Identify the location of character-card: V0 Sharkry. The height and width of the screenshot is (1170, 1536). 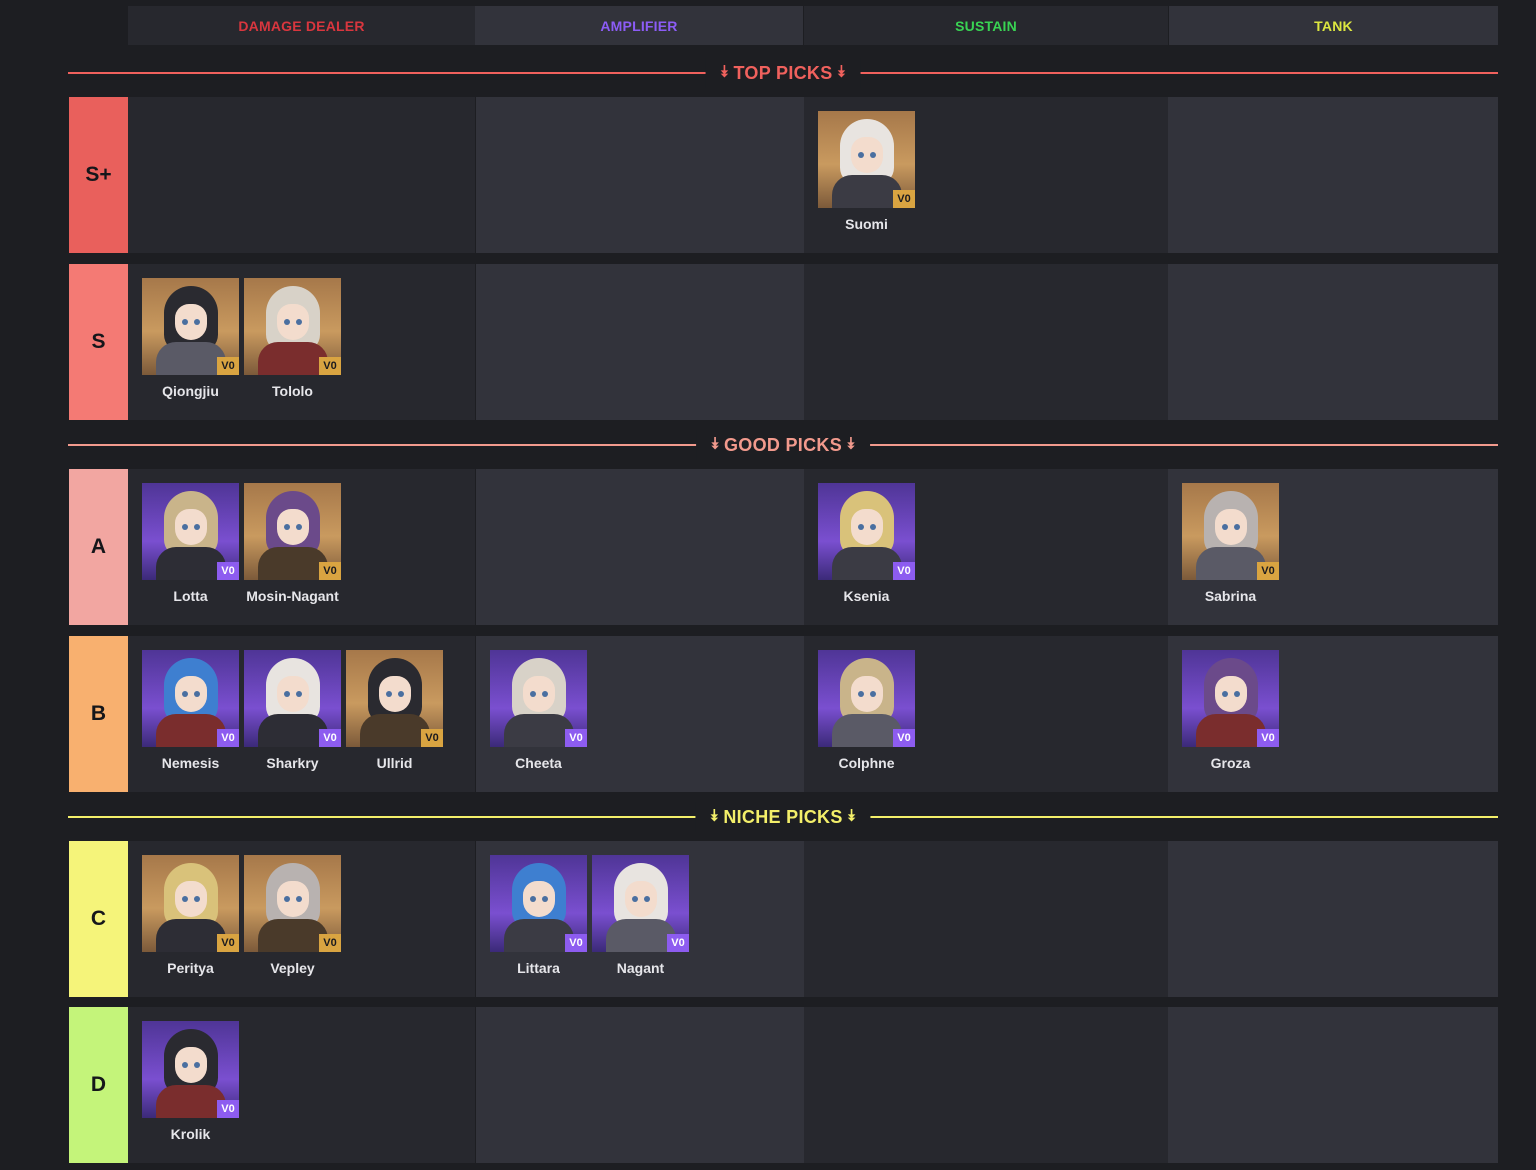
(292, 710).